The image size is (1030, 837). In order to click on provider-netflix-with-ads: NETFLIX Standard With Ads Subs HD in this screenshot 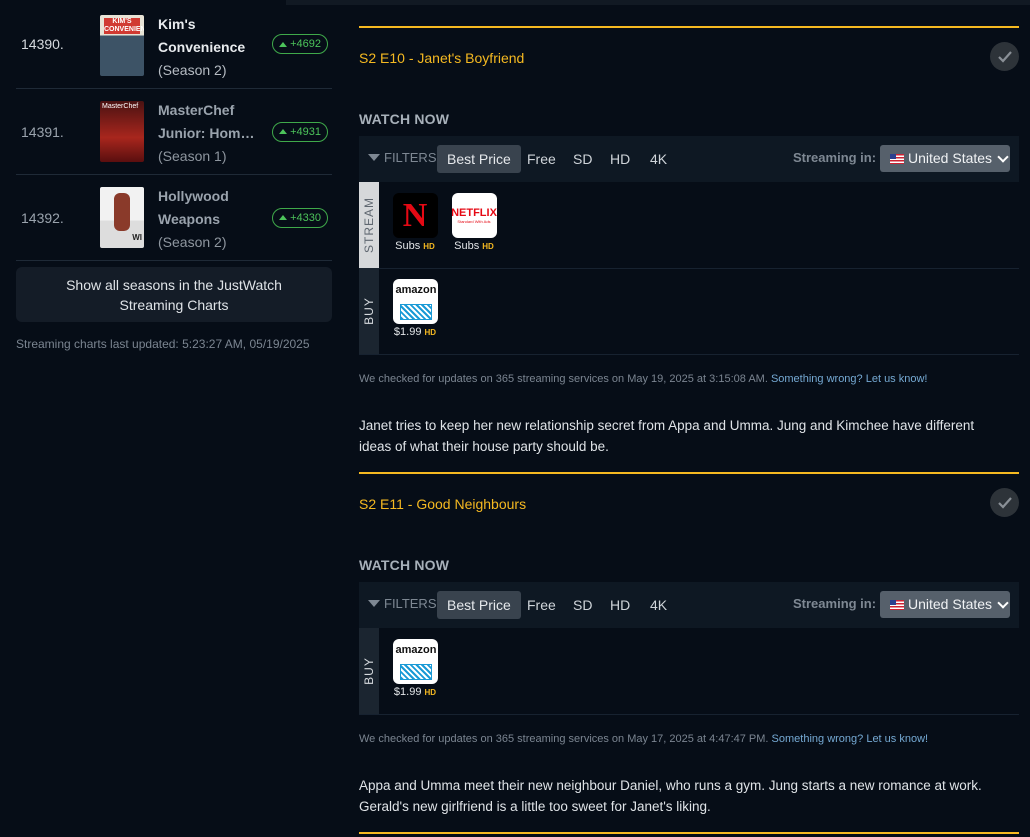, I will do `click(474, 222)`.